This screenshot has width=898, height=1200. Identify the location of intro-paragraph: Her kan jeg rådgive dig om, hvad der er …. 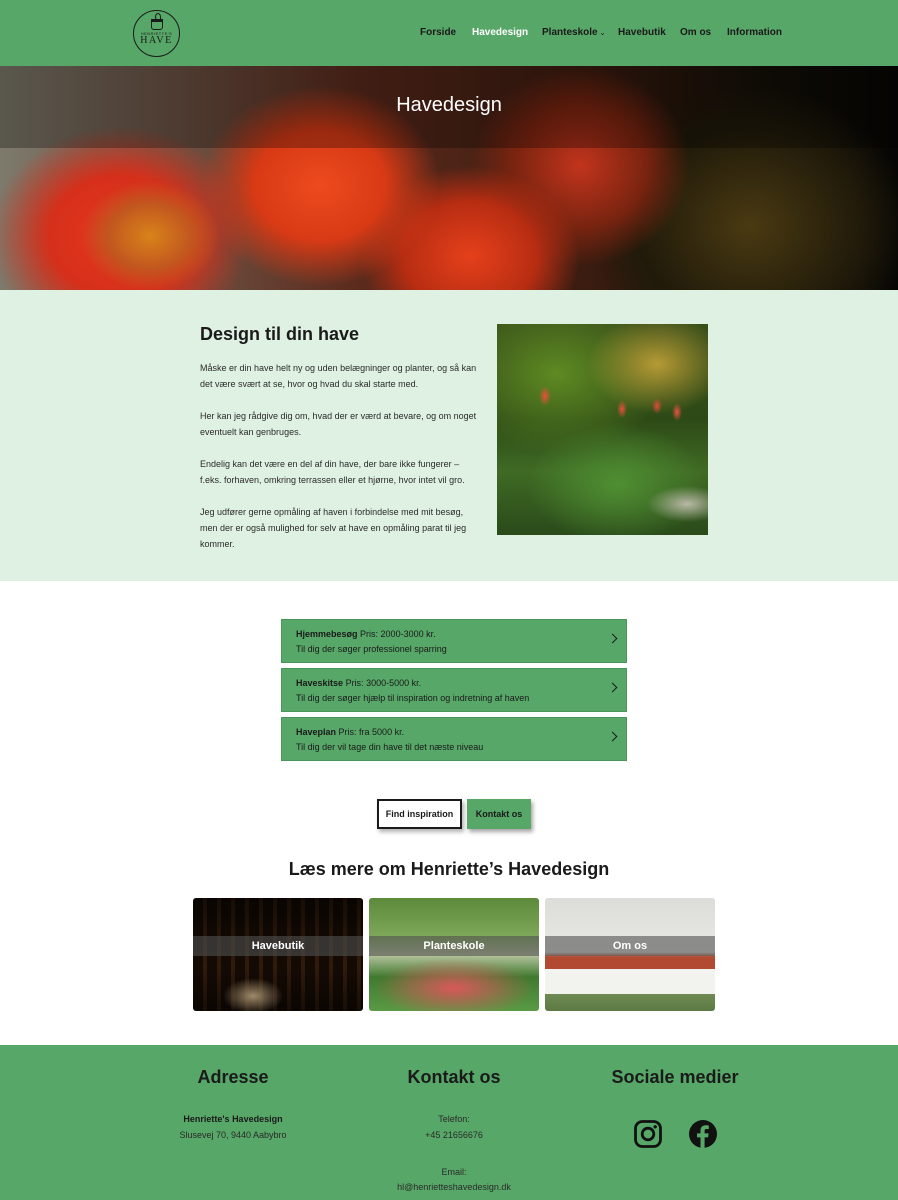
(342, 424).